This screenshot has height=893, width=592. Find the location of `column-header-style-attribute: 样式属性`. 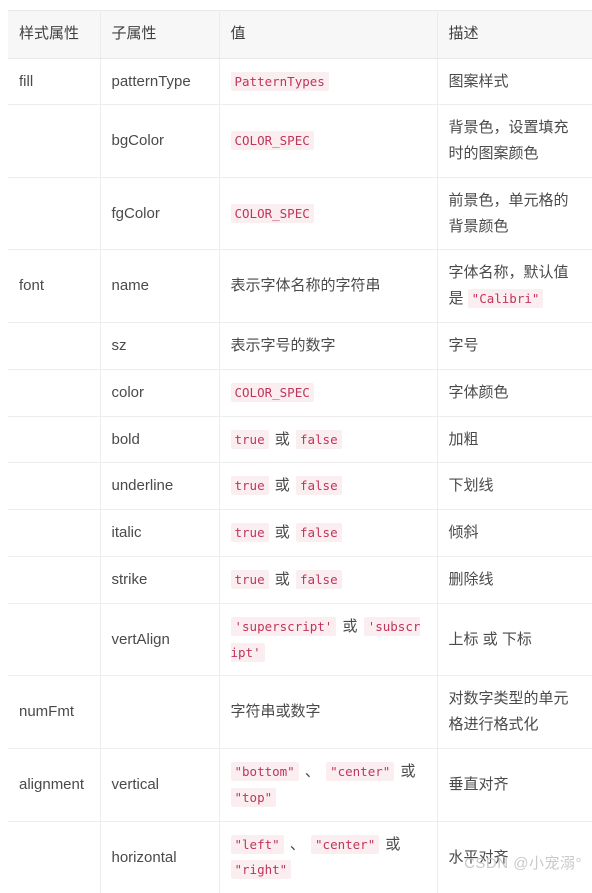

column-header-style-attribute: 样式属性 is located at coordinates (54, 34).